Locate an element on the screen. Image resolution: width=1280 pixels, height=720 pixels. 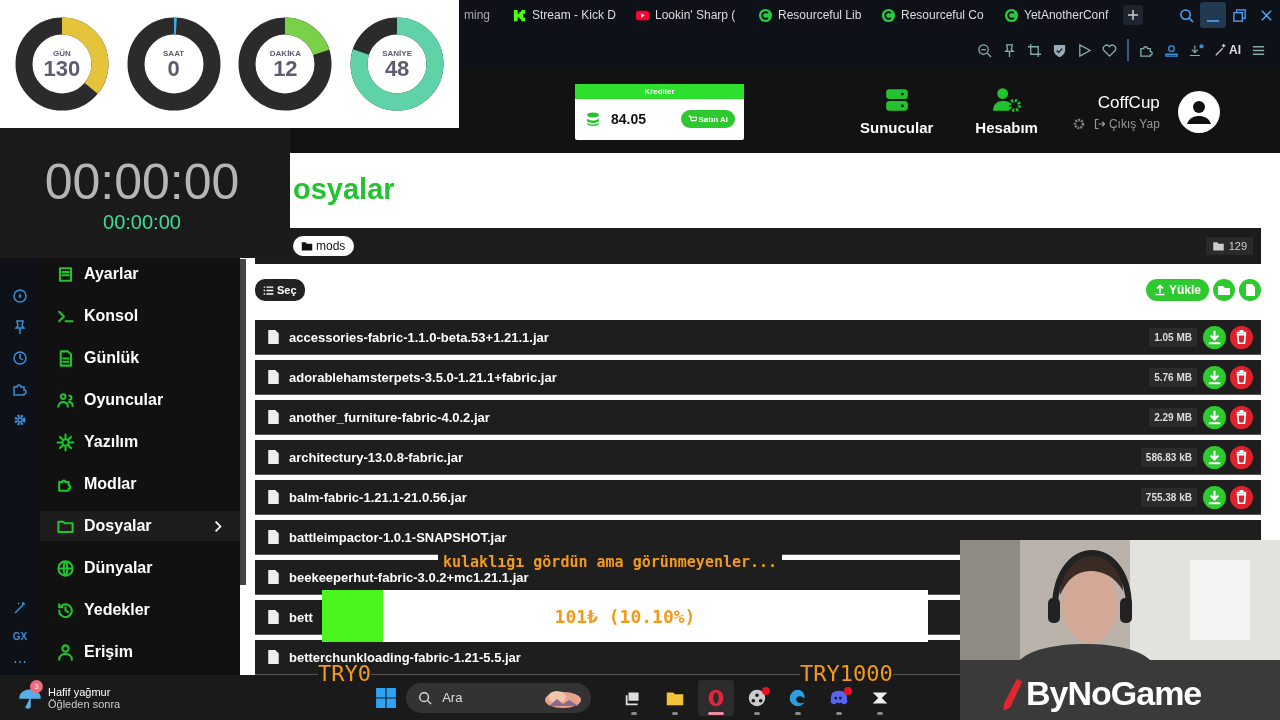
logout-link: Çıkış Yap is located at coordinates (1126, 123).